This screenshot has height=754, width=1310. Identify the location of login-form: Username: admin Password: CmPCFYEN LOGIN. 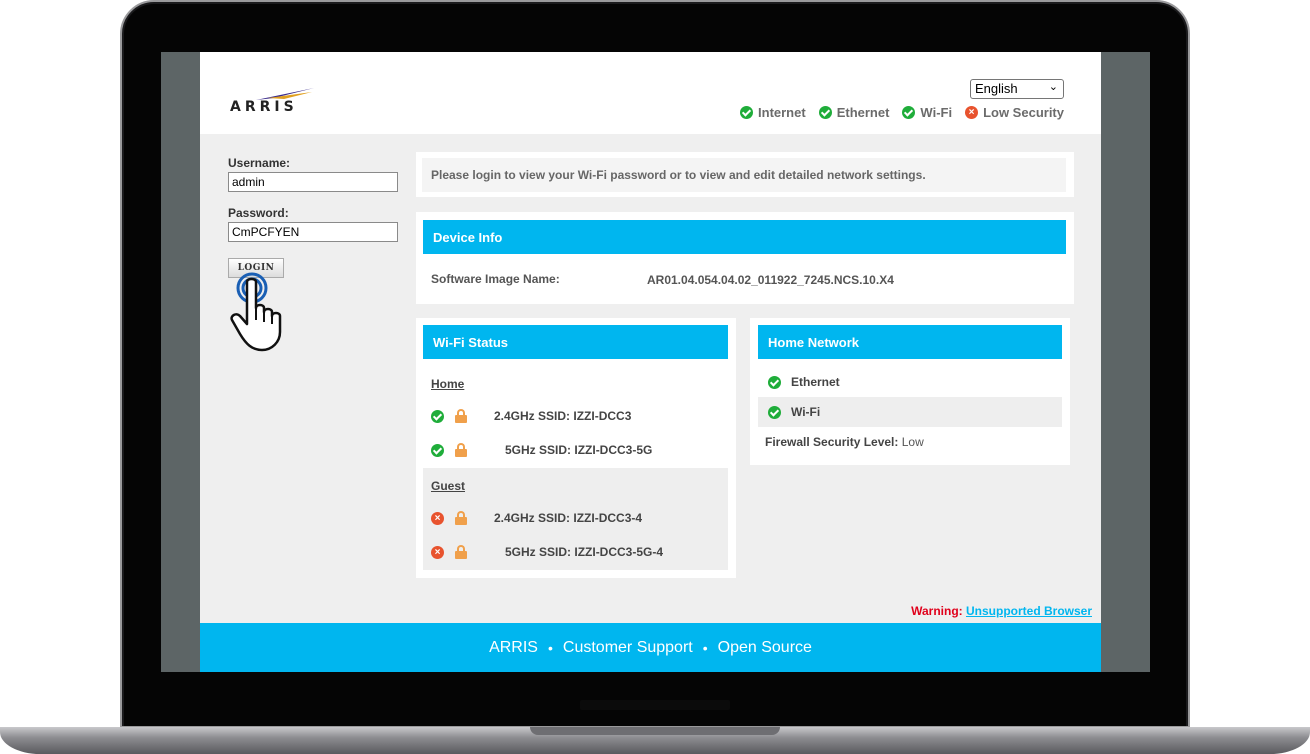
(315, 254).